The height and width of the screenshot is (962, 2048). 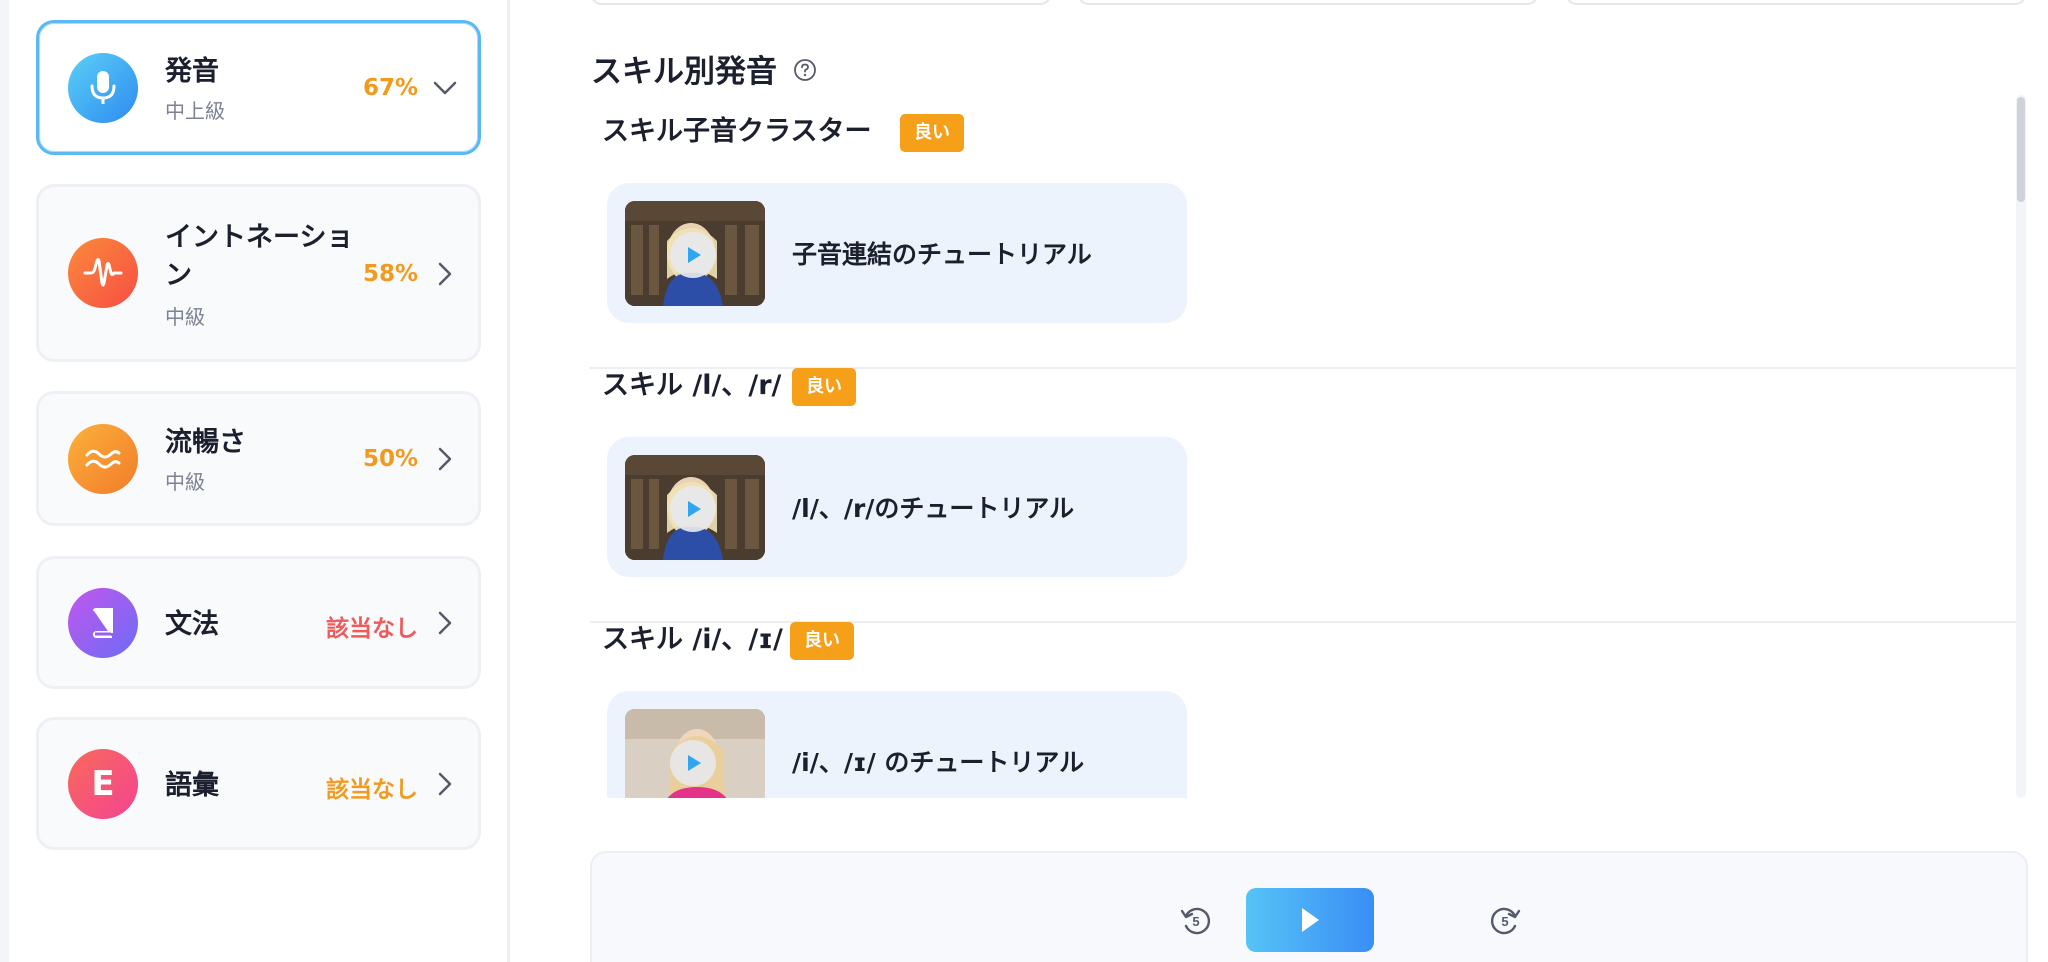 I want to click on tutorial-card: 子音連結のチュートリアル, so click(x=897, y=253).